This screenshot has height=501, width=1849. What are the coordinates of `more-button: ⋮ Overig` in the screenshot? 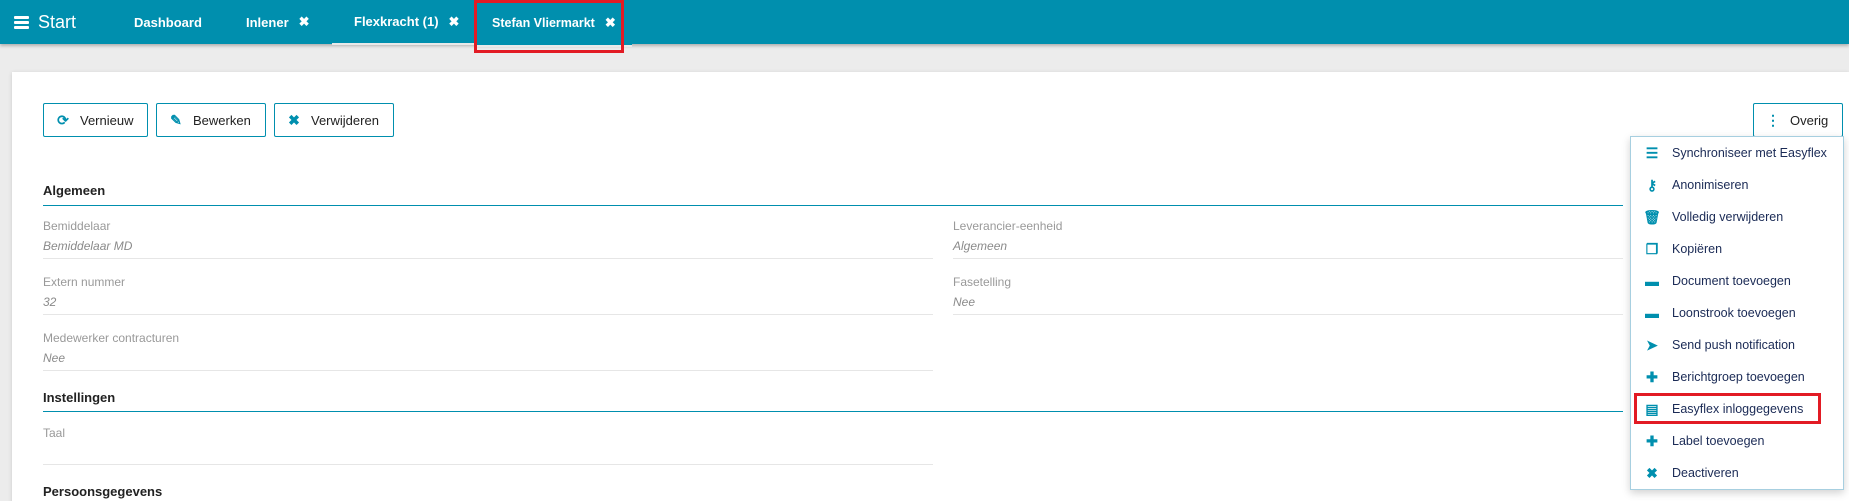 It's located at (1798, 120).